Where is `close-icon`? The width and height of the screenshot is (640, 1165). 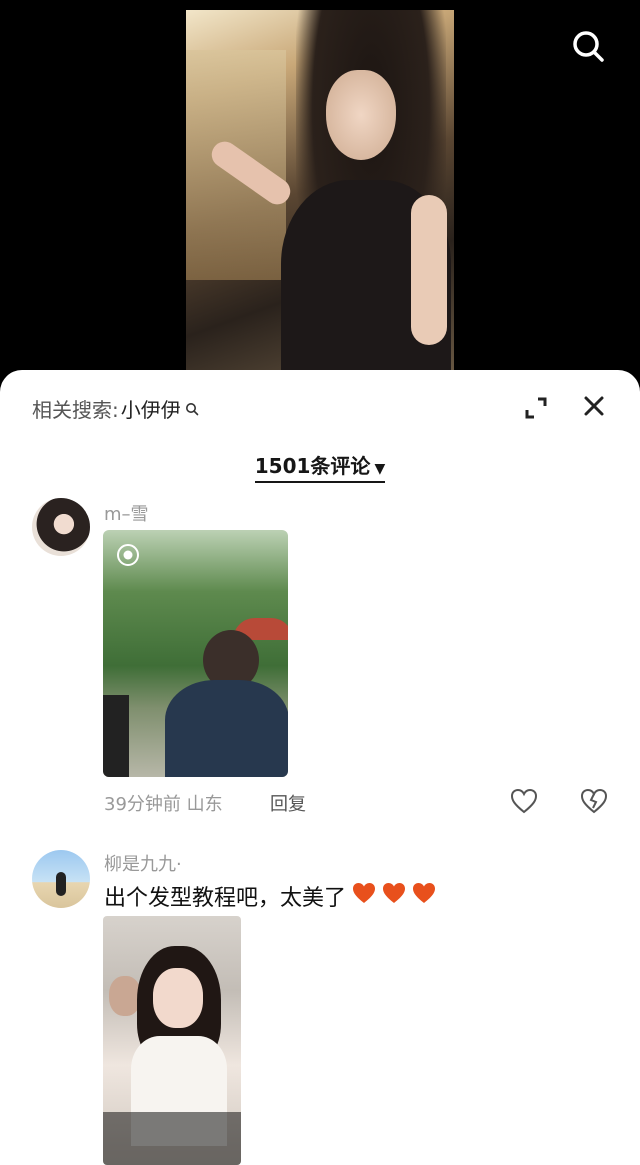
close-icon is located at coordinates (594, 406).